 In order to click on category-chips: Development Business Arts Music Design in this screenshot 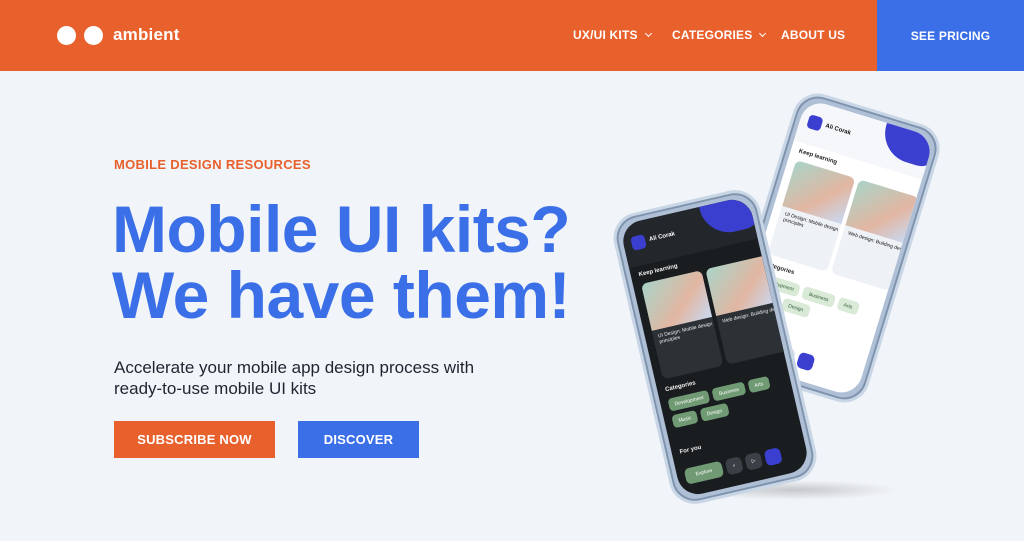, I will do `click(731, 400)`.